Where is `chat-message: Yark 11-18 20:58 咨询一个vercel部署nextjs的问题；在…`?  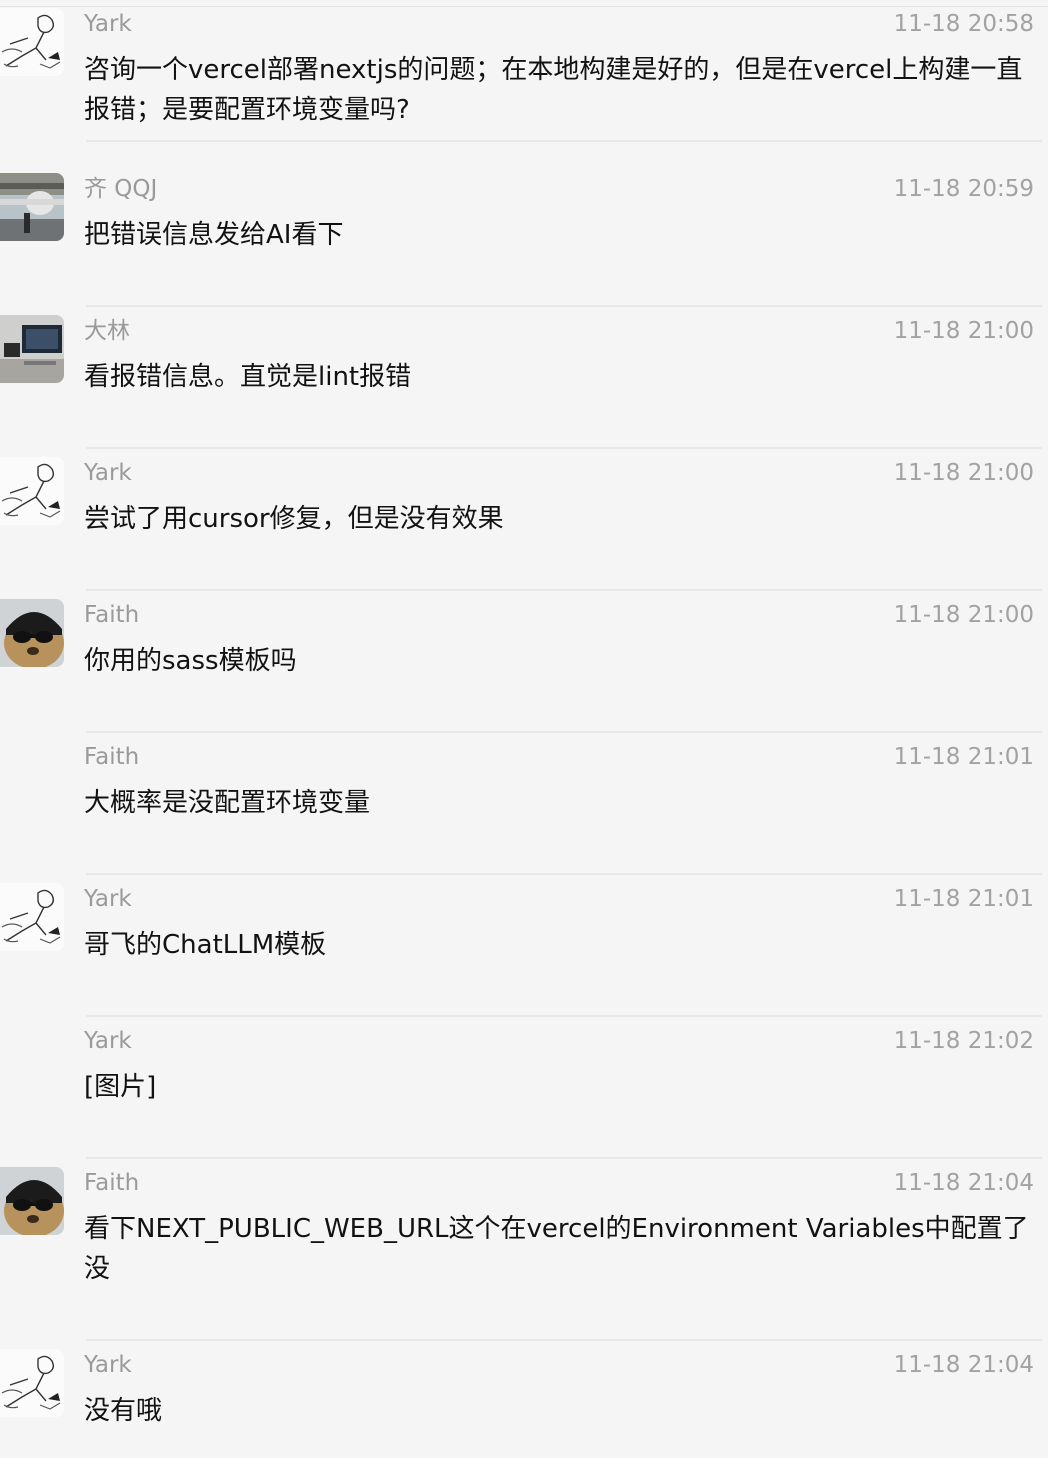 chat-message: Yark 11-18 20:58 咨询一个vercel部署nextjs的问题；在… is located at coordinates (524, 71).